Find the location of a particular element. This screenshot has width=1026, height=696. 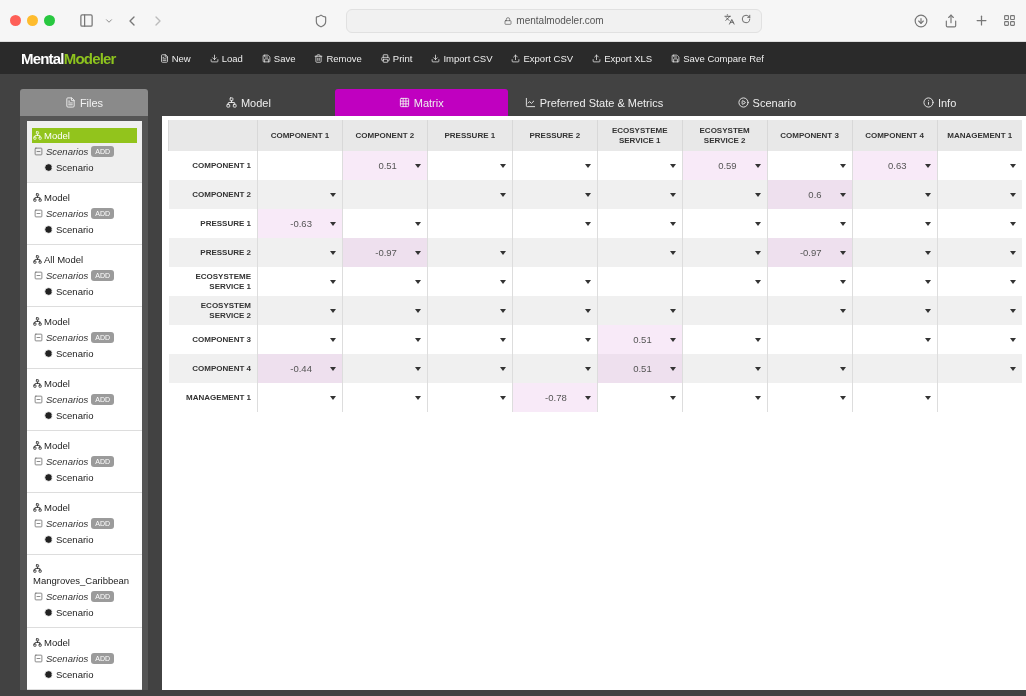

tab: Info is located at coordinates (939, 102).